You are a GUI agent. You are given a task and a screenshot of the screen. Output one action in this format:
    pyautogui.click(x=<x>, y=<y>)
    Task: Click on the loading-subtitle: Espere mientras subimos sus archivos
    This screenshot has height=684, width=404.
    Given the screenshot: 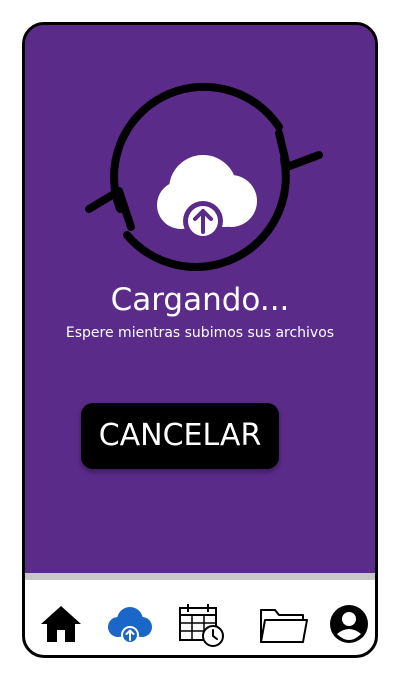 What is the action you would take?
    pyautogui.click(x=200, y=333)
    